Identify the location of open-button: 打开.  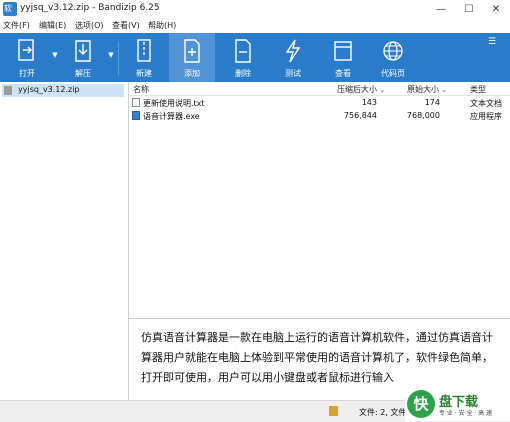
(27, 57).